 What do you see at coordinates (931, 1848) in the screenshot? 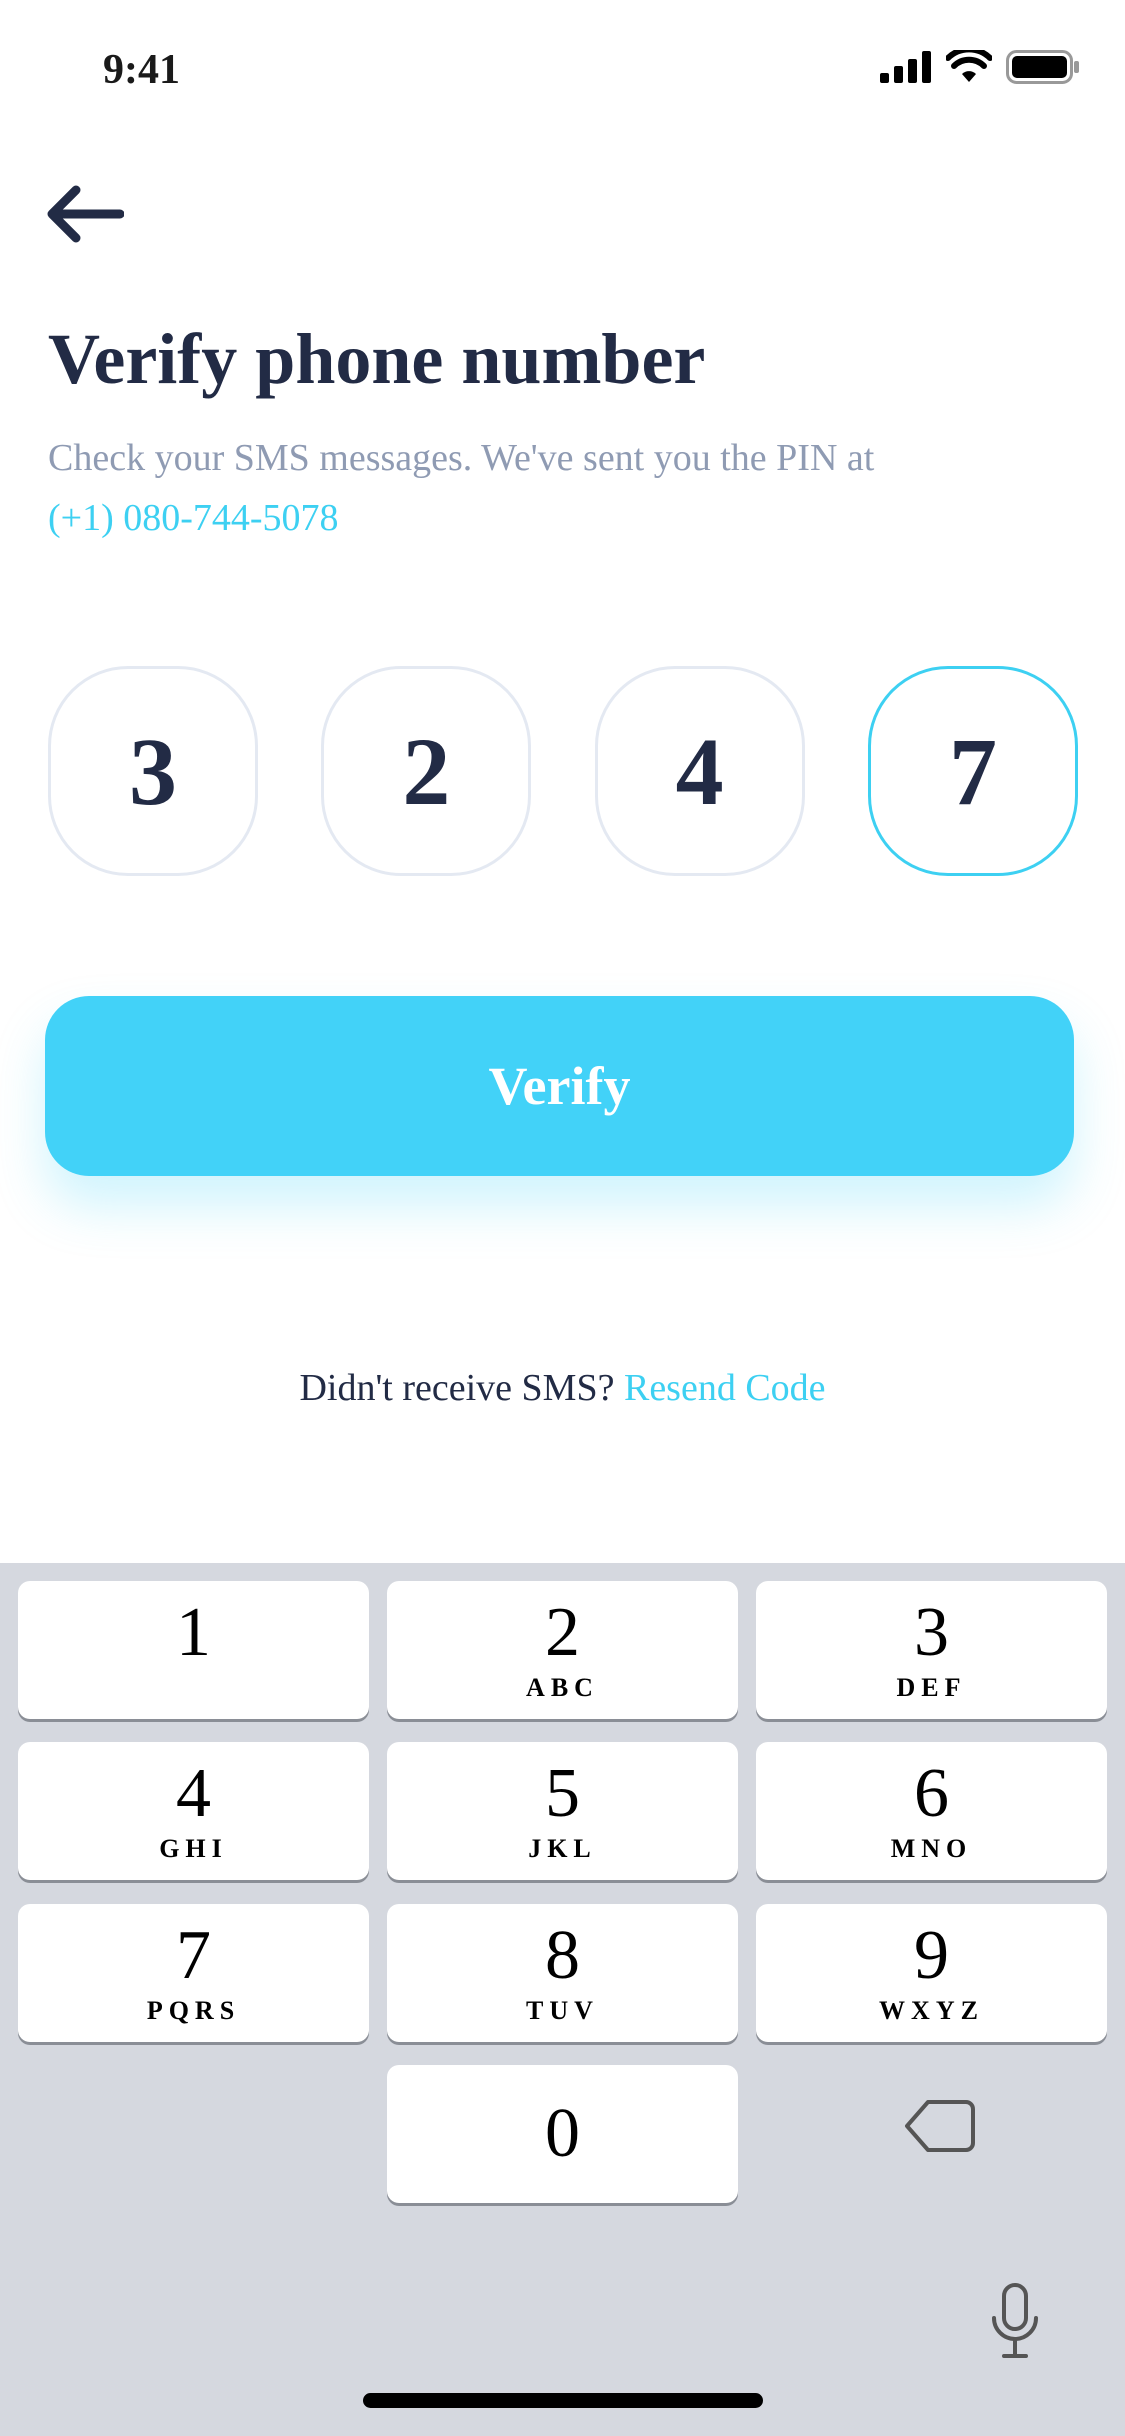
I see `key-letters: MNO` at bounding box center [931, 1848].